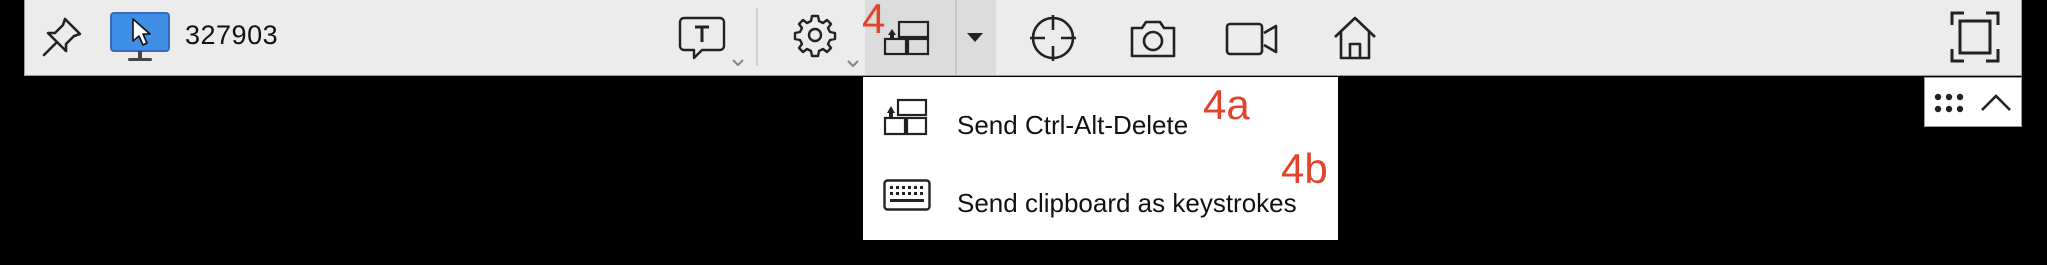 The height and width of the screenshot is (265, 2047). What do you see at coordinates (232, 35) in the screenshot?
I see `session-id: 327903` at bounding box center [232, 35].